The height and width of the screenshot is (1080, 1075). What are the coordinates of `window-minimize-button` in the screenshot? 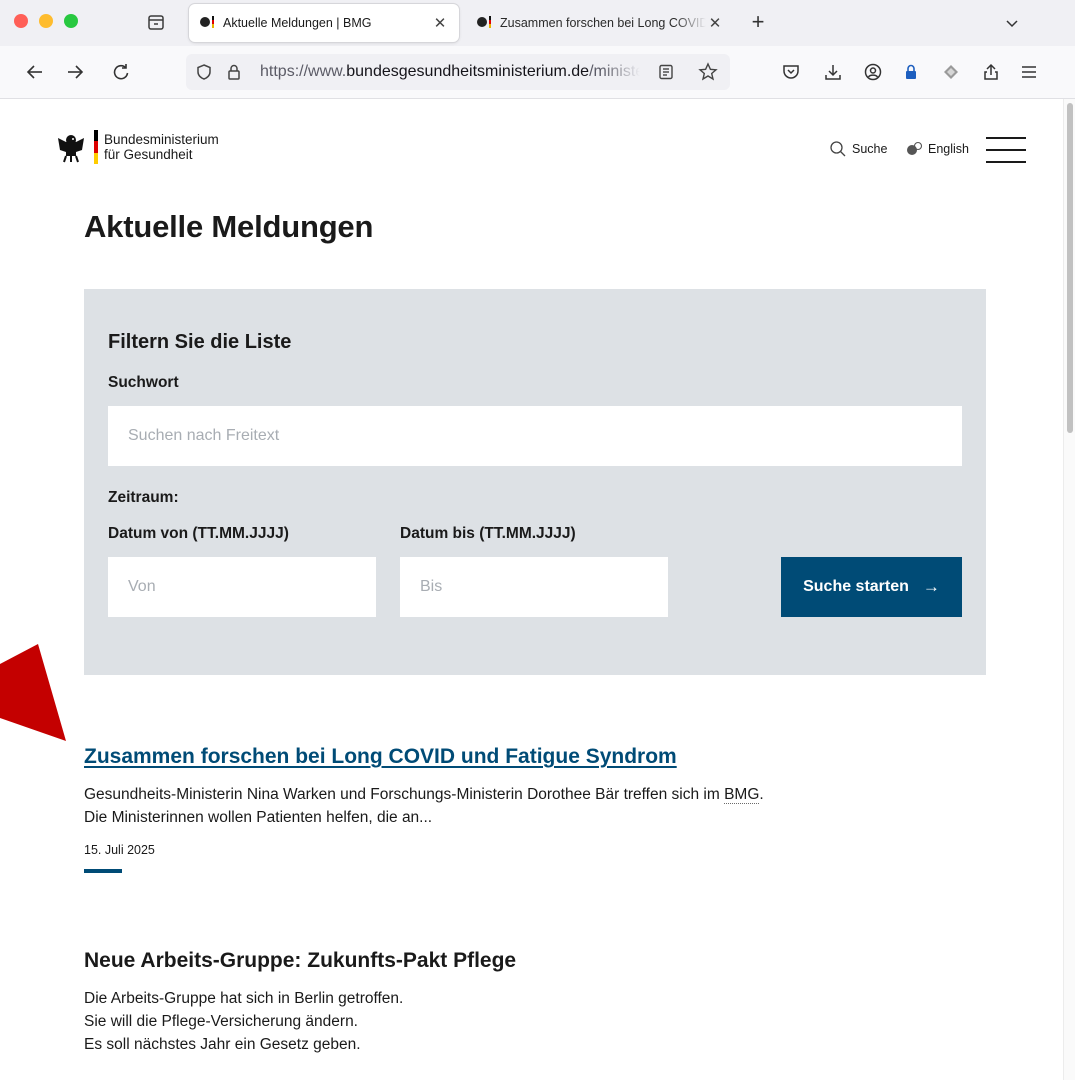 It's located at (46, 21).